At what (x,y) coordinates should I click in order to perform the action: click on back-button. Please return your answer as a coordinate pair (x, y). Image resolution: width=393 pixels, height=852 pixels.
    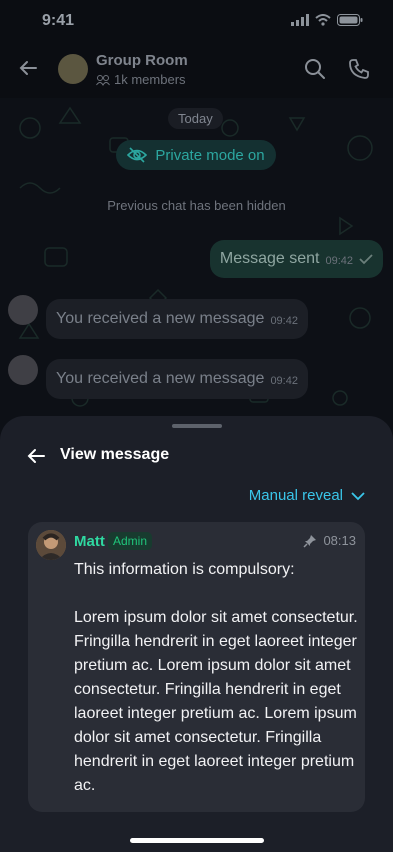
    Looking at the image, I should click on (28, 68).